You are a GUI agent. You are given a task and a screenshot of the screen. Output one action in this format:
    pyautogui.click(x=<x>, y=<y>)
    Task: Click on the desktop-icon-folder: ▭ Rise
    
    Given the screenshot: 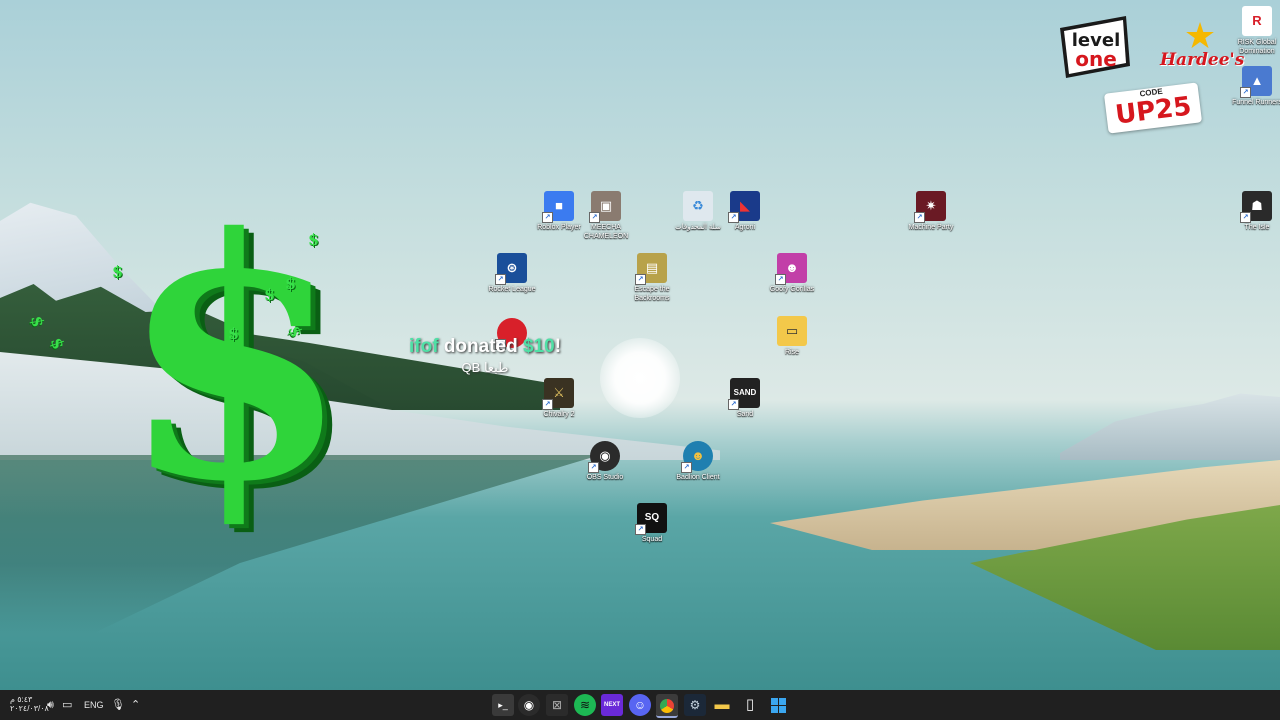 What is the action you would take?
    pyautogui.click(x=792, y=336)
    